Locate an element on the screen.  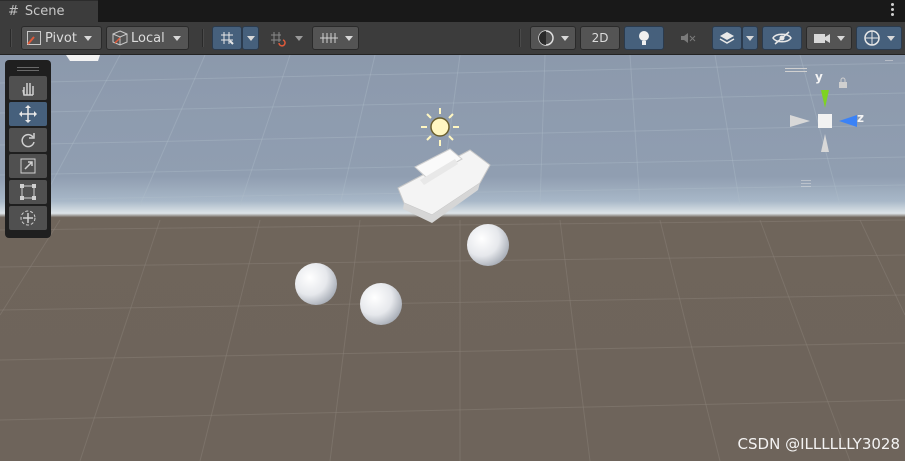
scene-hash-icon: # is located at coordinates (13, 11).